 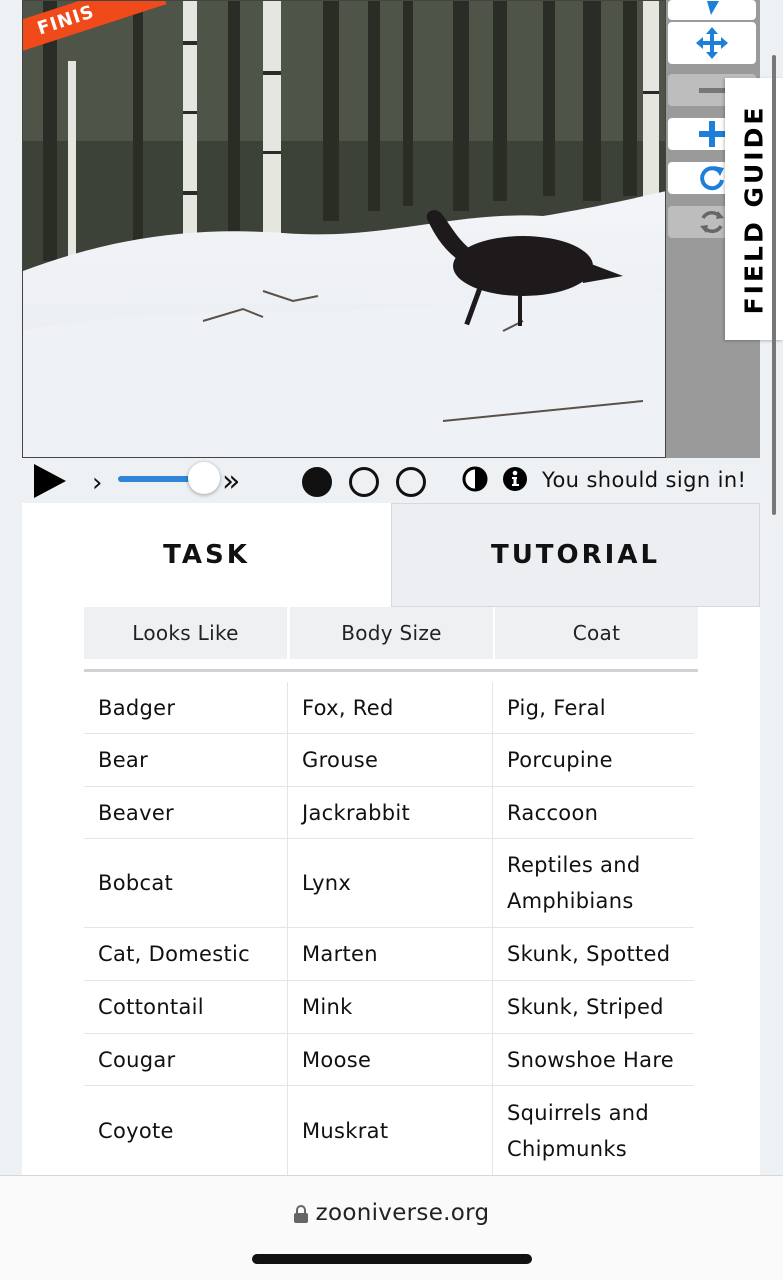 I want to click on task-tabs: TASK TUTORIAL, so click(x=391, y=555).